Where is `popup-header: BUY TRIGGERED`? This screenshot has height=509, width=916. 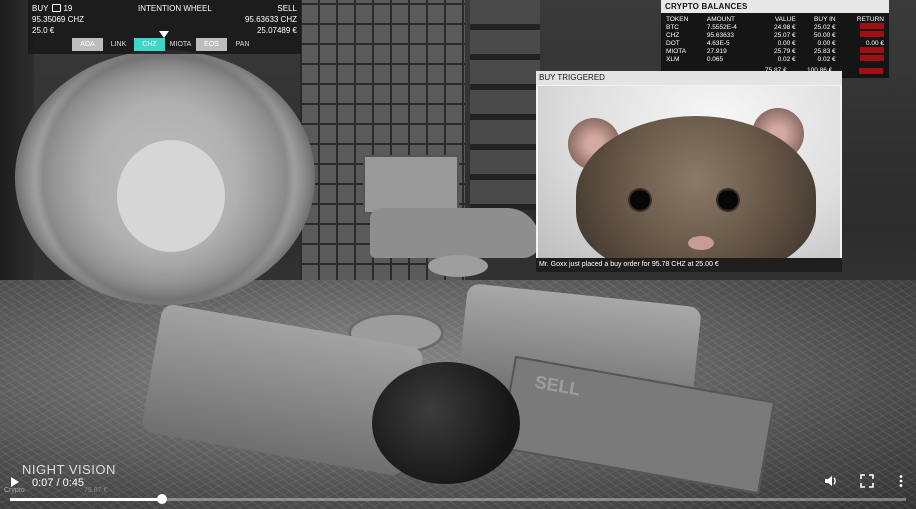
popup-header: BUY TRIGGERED is located at coordinates (689, 78).